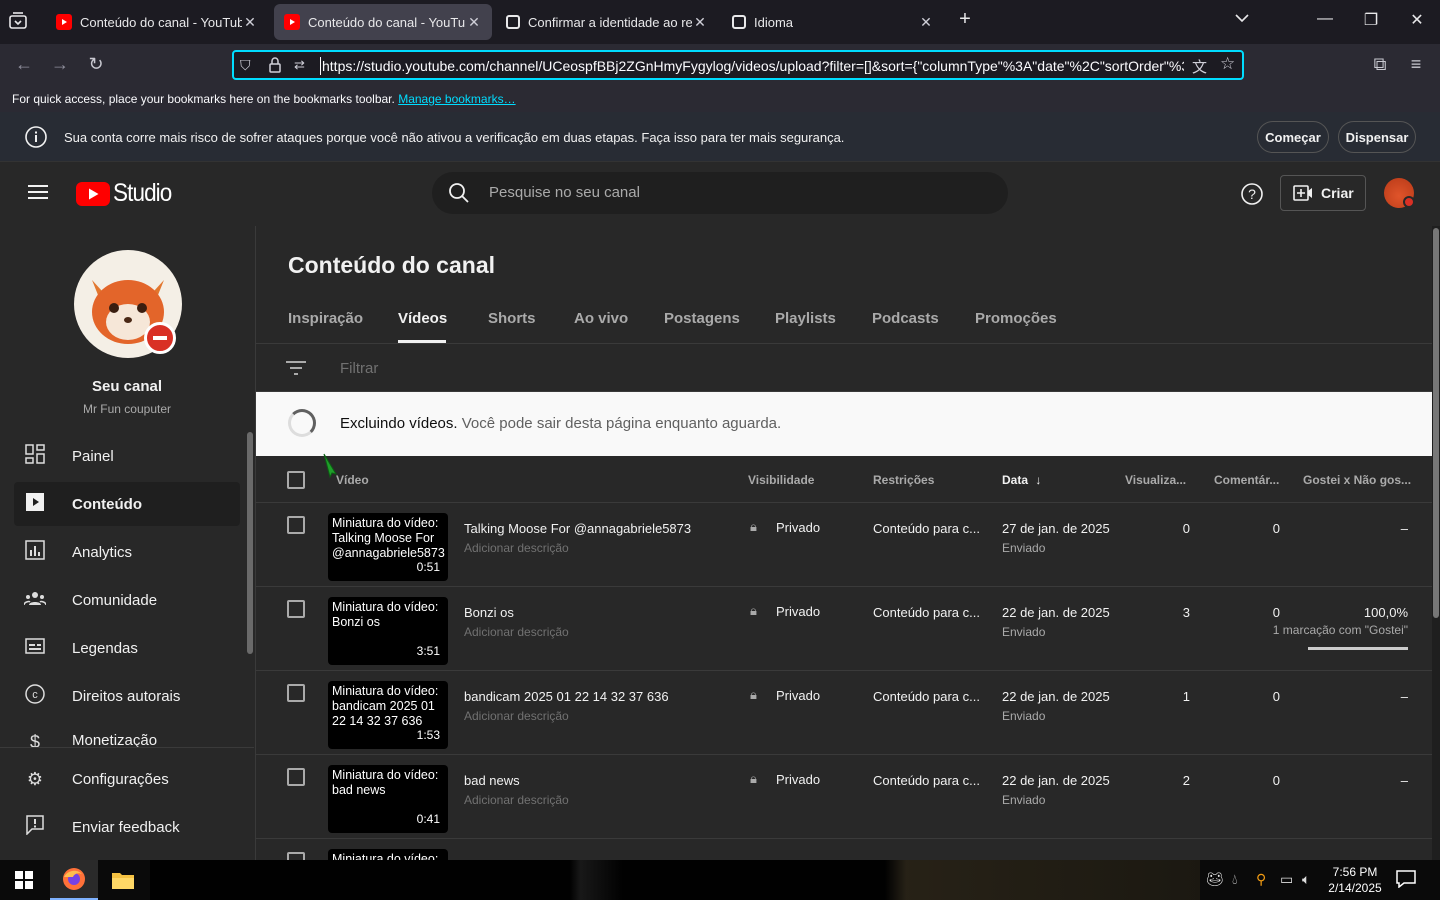 The width and height of the screenshot is (1440, 900). Describe the element at coordinates (127, 696) in the screenshot. I see `sidebar-item-direitos-autorais: c Direitos autorais` at that location.